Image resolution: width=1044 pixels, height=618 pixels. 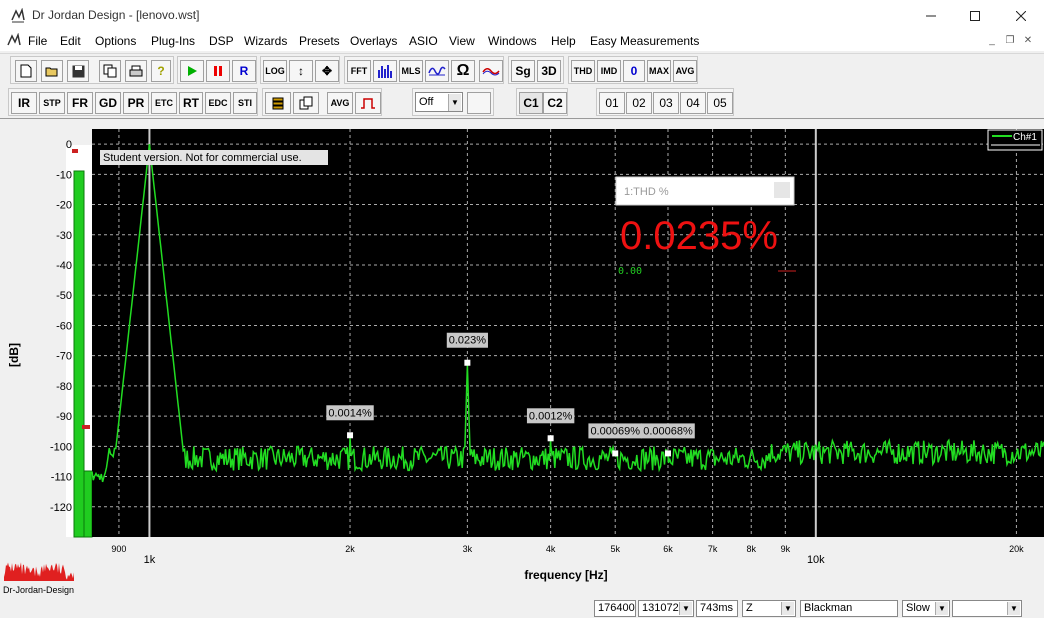 What do you see at coordinates (424, 70) in the screenshot?
I see `analysis-toolbar-group: FFT MLS Ω` at bounding box center [424, 70].